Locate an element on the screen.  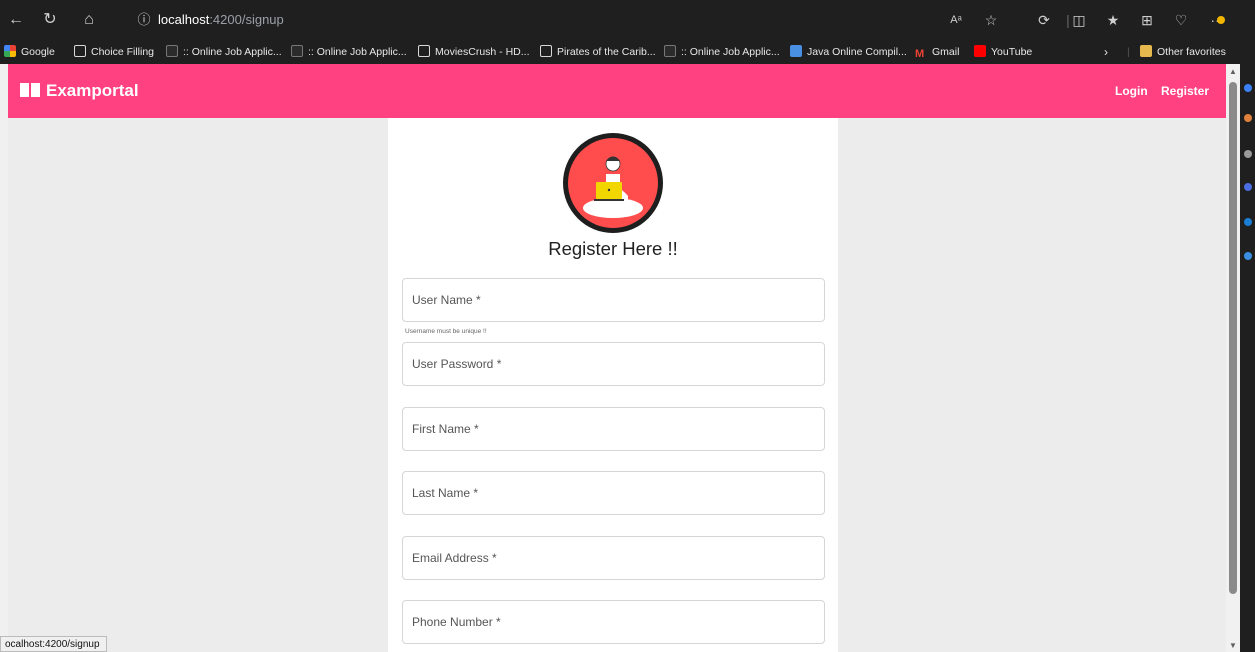
last-name-input is located at coordinates (613, 493).